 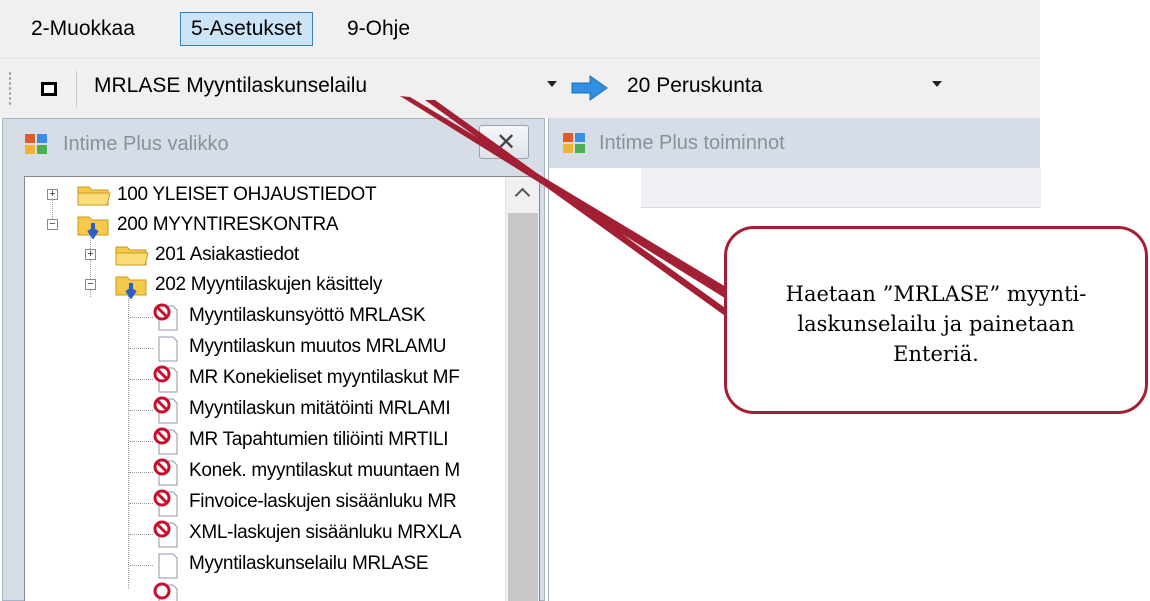 I want to click on tree-item-mrlask: Myyntilaskunsyöttö MRLASK, so click(x=265, y=317).